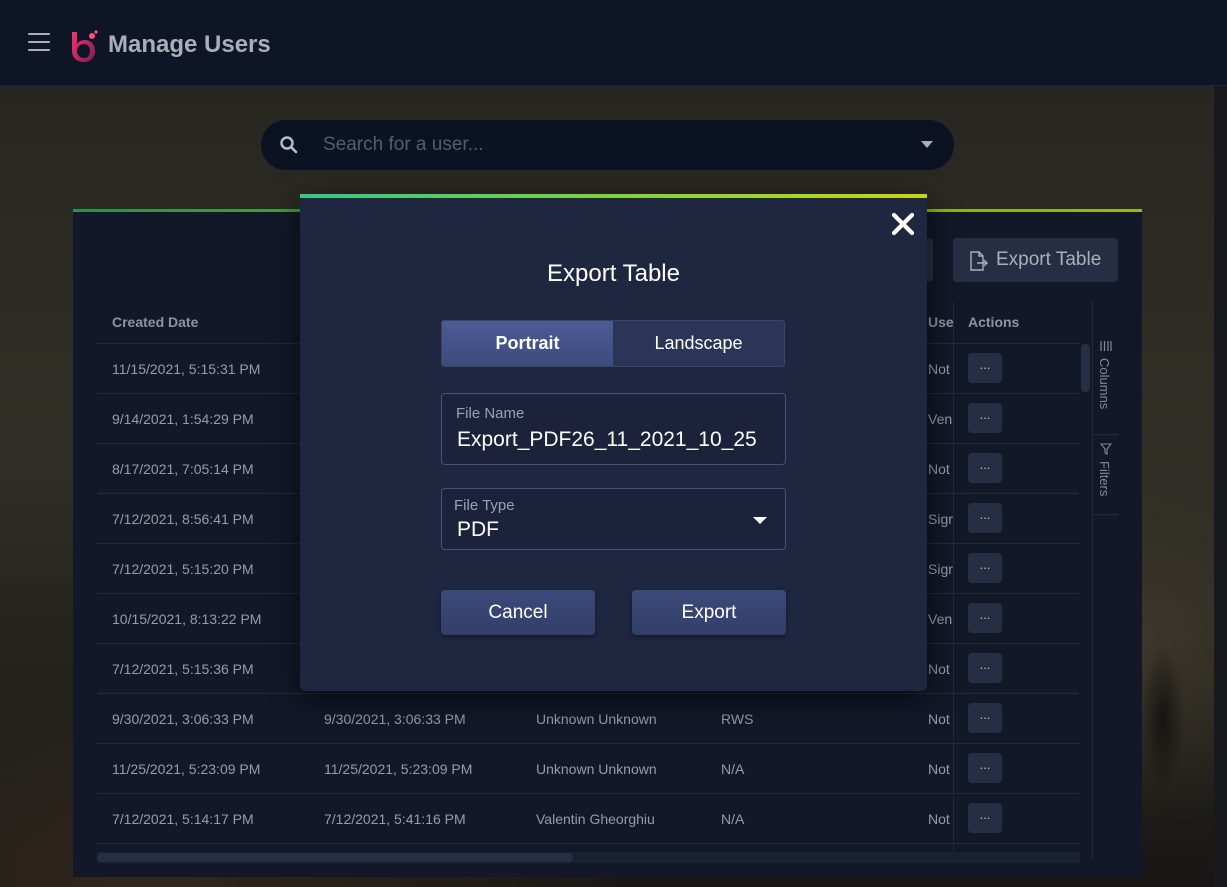  Describe the element at coordinates (39, 42) in the screenshot. I see `hamburger-icon` at that location.